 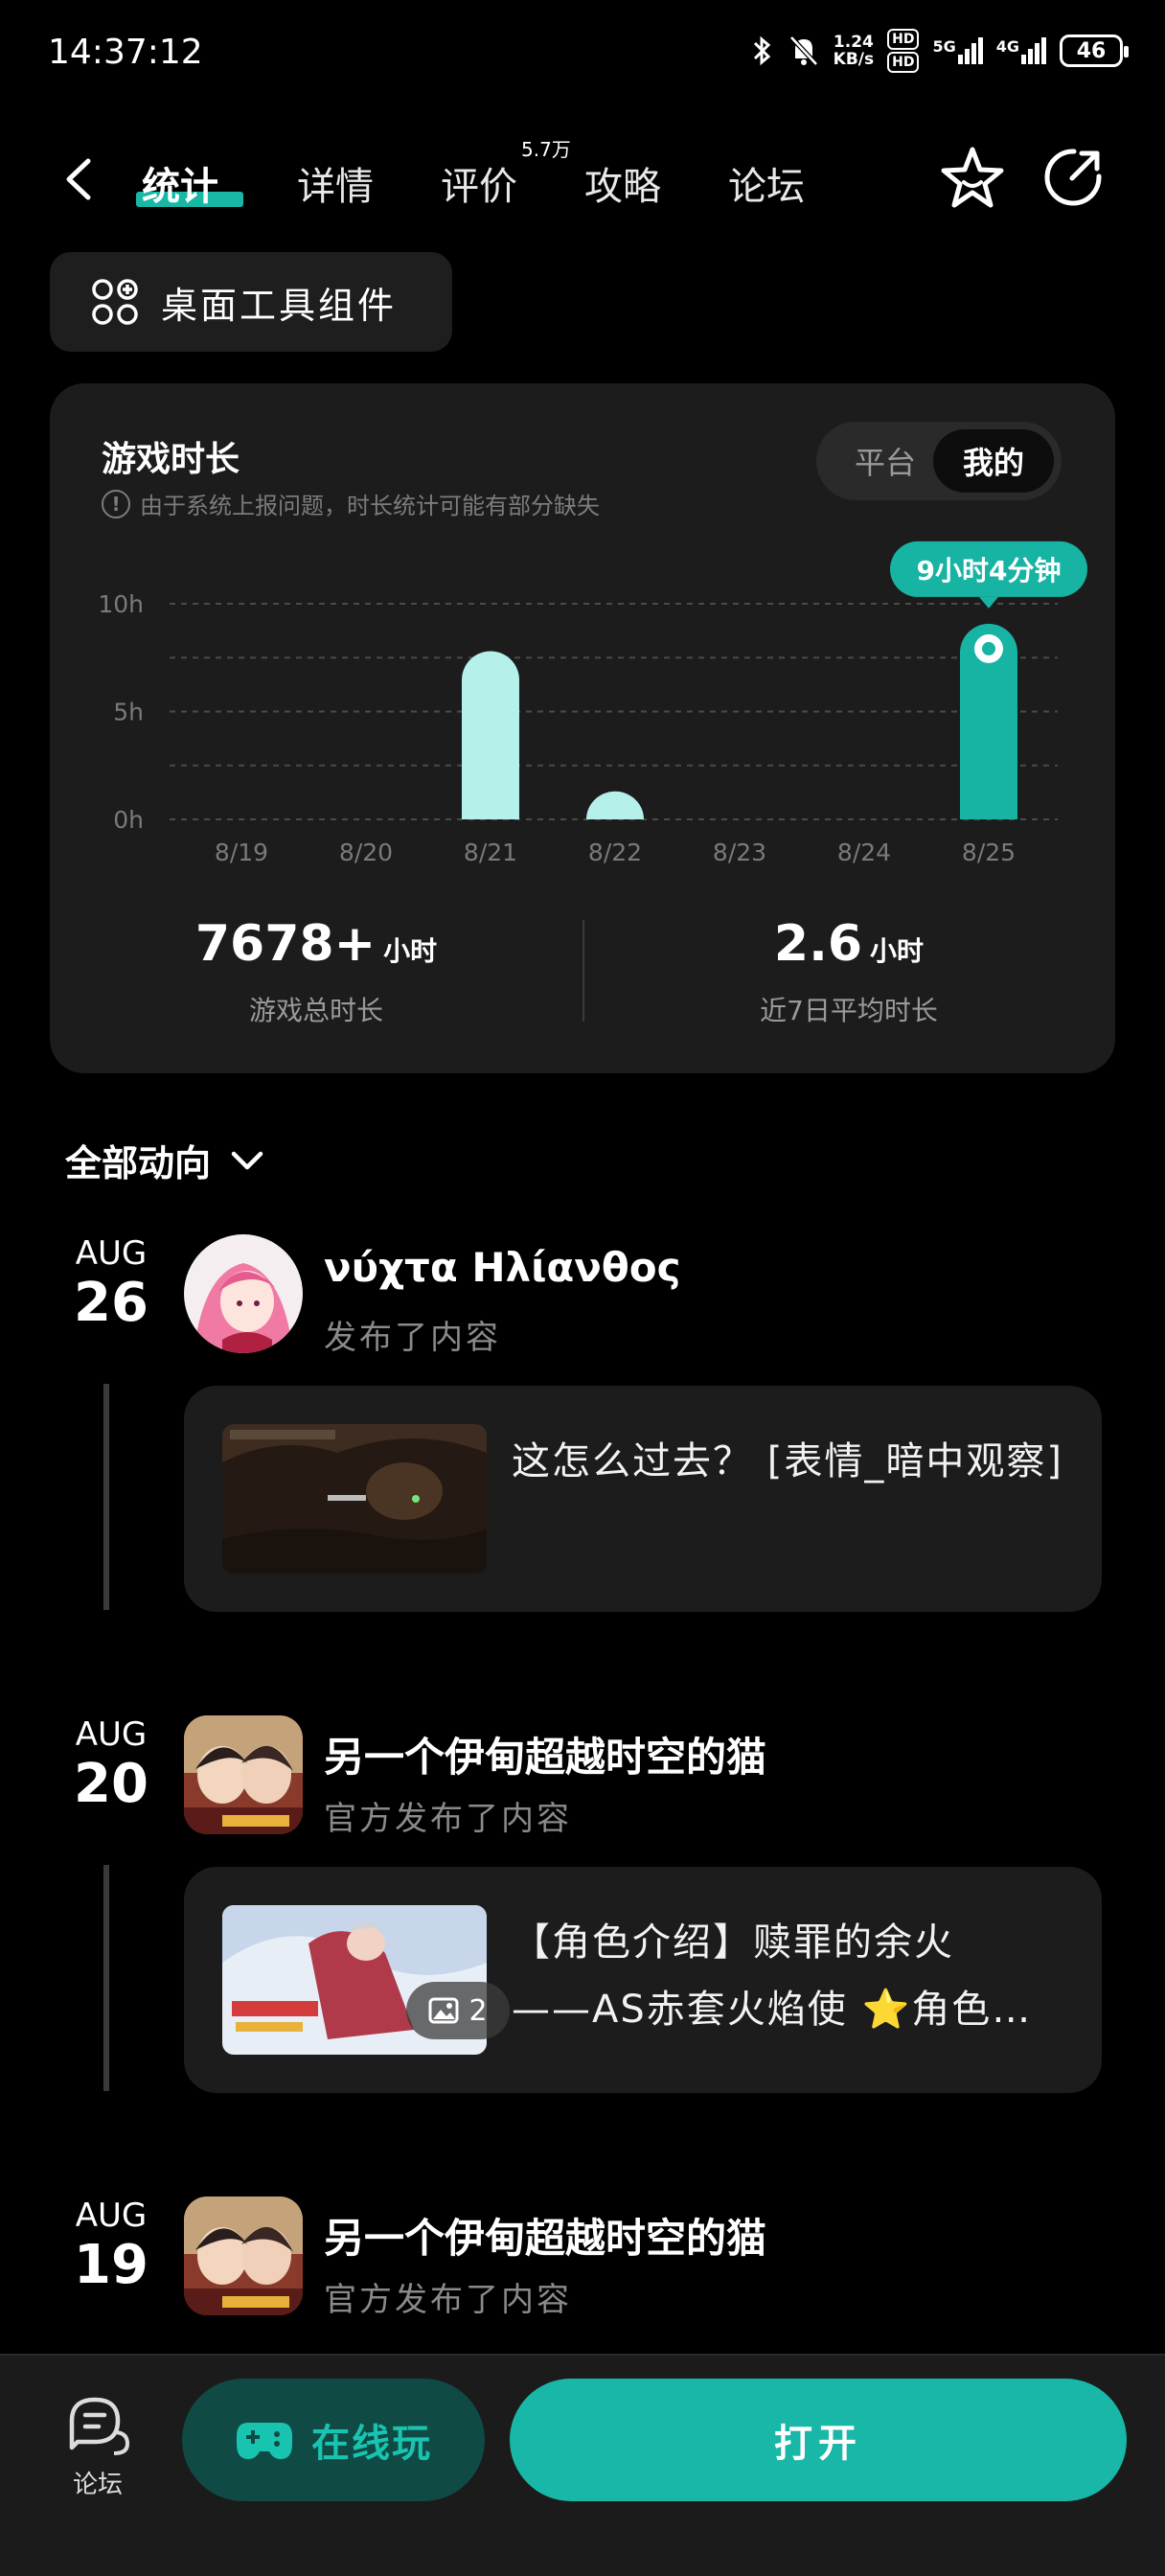 I want to click on favorite-star-icon, so click(x=973, y=177).